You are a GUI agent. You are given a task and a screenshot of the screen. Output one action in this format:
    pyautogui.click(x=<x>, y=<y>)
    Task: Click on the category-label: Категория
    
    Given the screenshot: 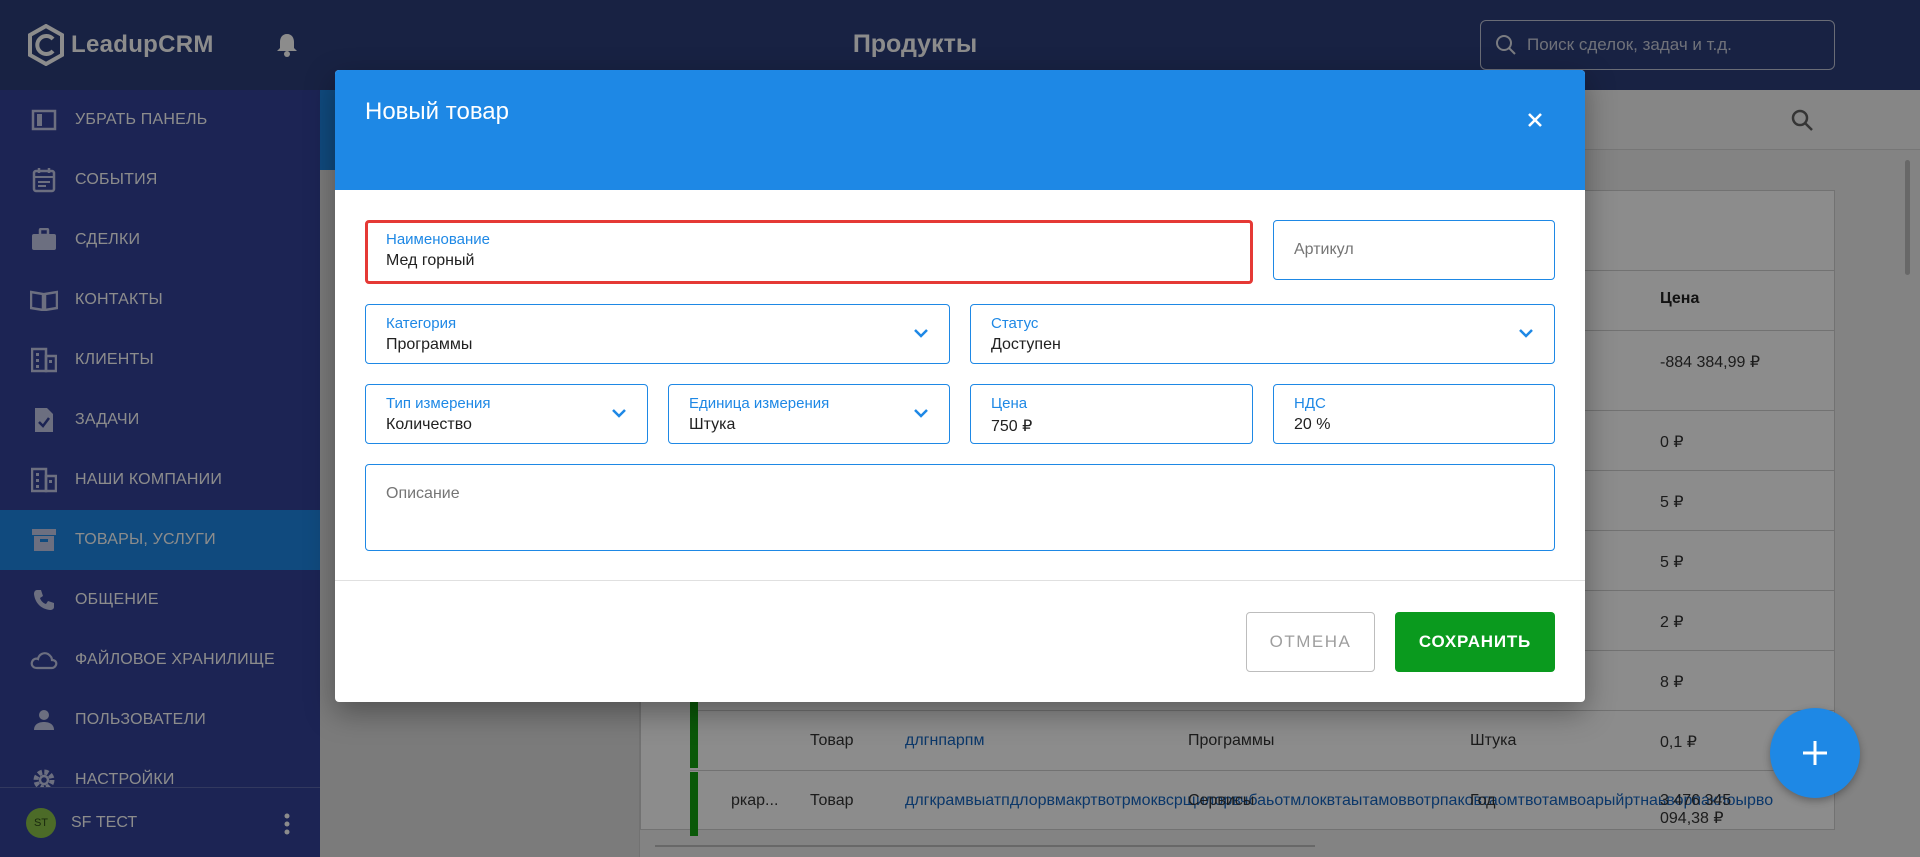 What is the action you would take?
    pyautogui.click(x=421, y=323)
    